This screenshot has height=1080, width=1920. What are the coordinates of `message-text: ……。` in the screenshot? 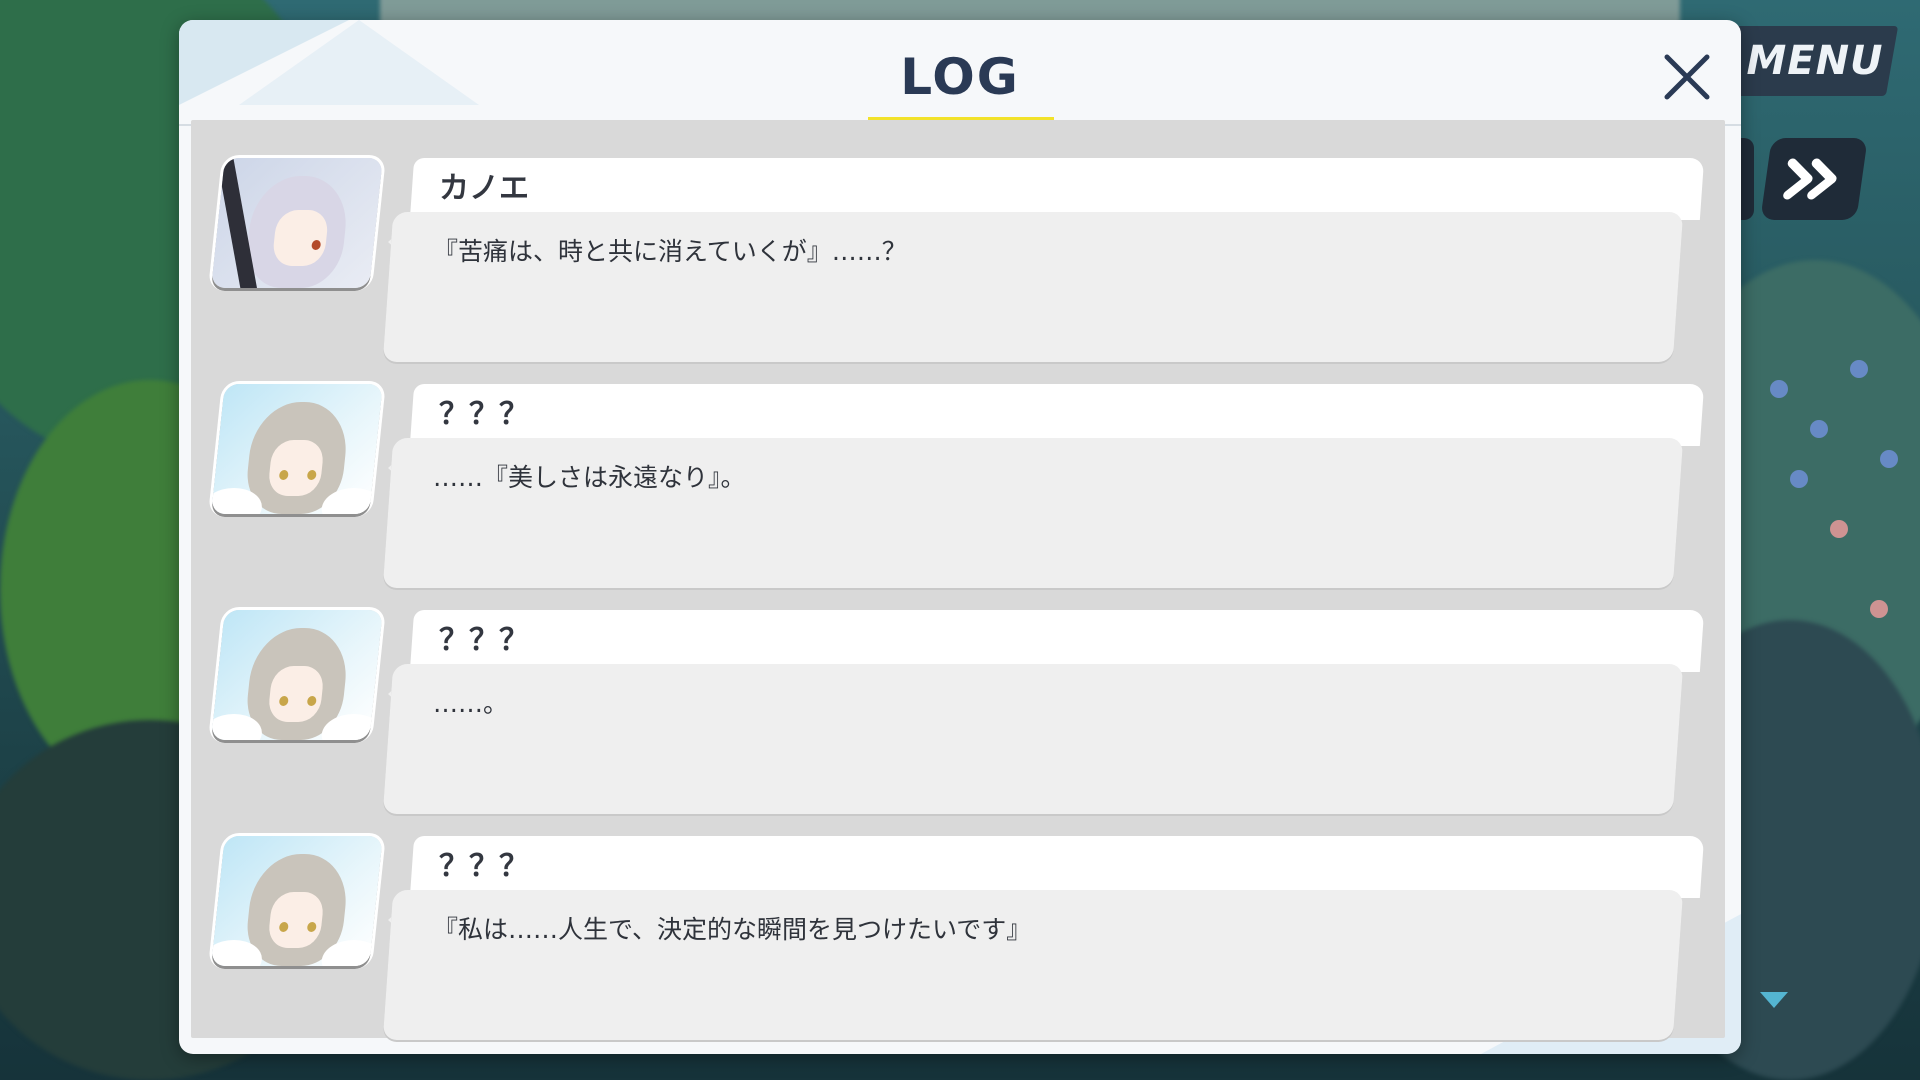 It's located at (471, 703).